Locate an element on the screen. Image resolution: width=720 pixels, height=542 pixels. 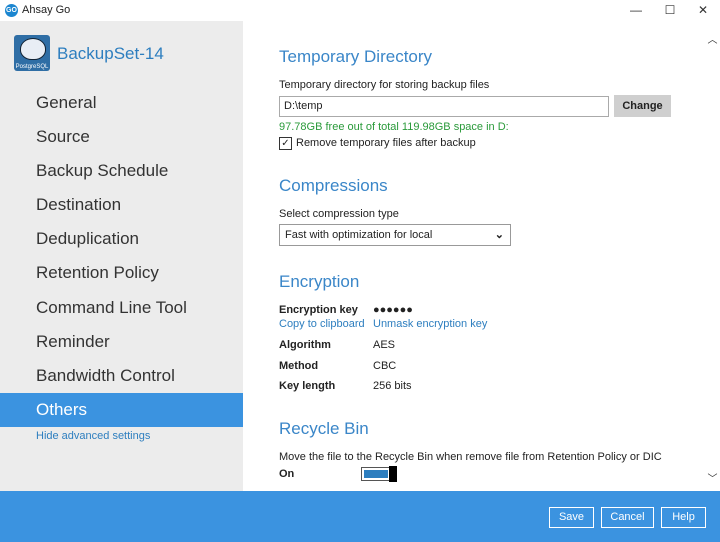
key-length-value: 256 bits is located at coordinates (392, 386).